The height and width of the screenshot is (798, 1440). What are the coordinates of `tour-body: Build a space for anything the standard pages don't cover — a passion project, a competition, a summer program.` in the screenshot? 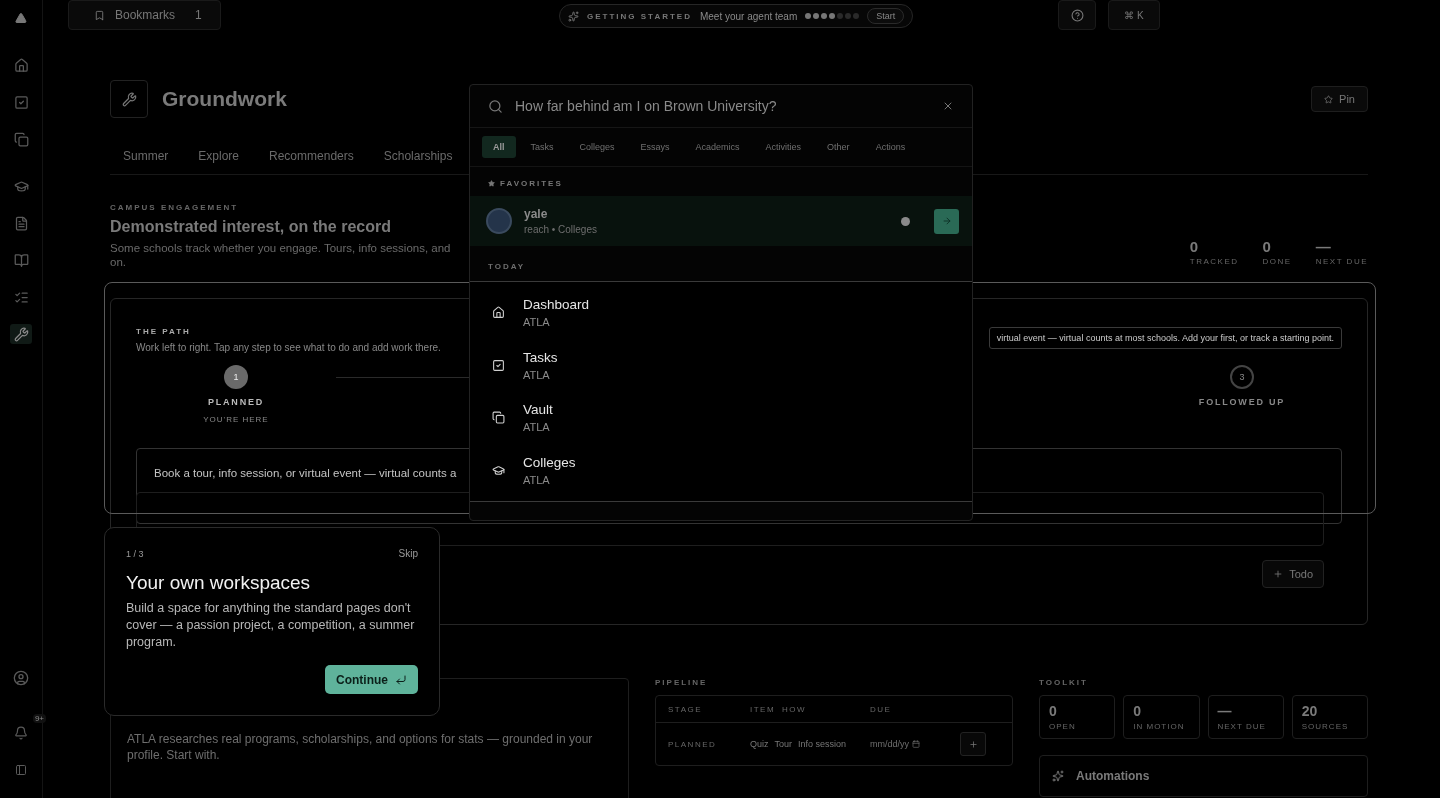 It's located at (271, 625).